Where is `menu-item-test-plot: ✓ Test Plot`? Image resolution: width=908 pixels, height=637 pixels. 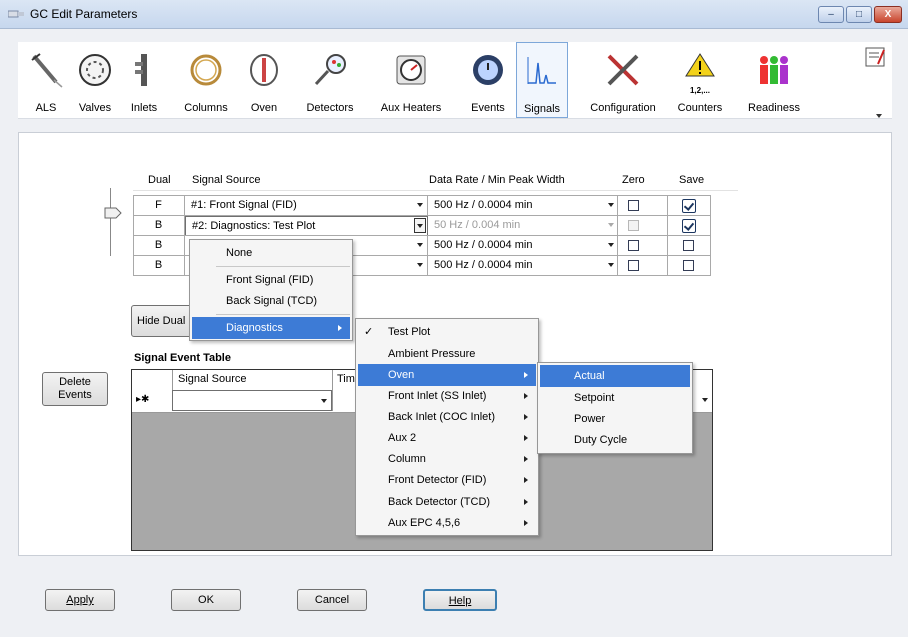
menu-item-test-plot: ✓ Test Plot is located at coordinates (447, 332).